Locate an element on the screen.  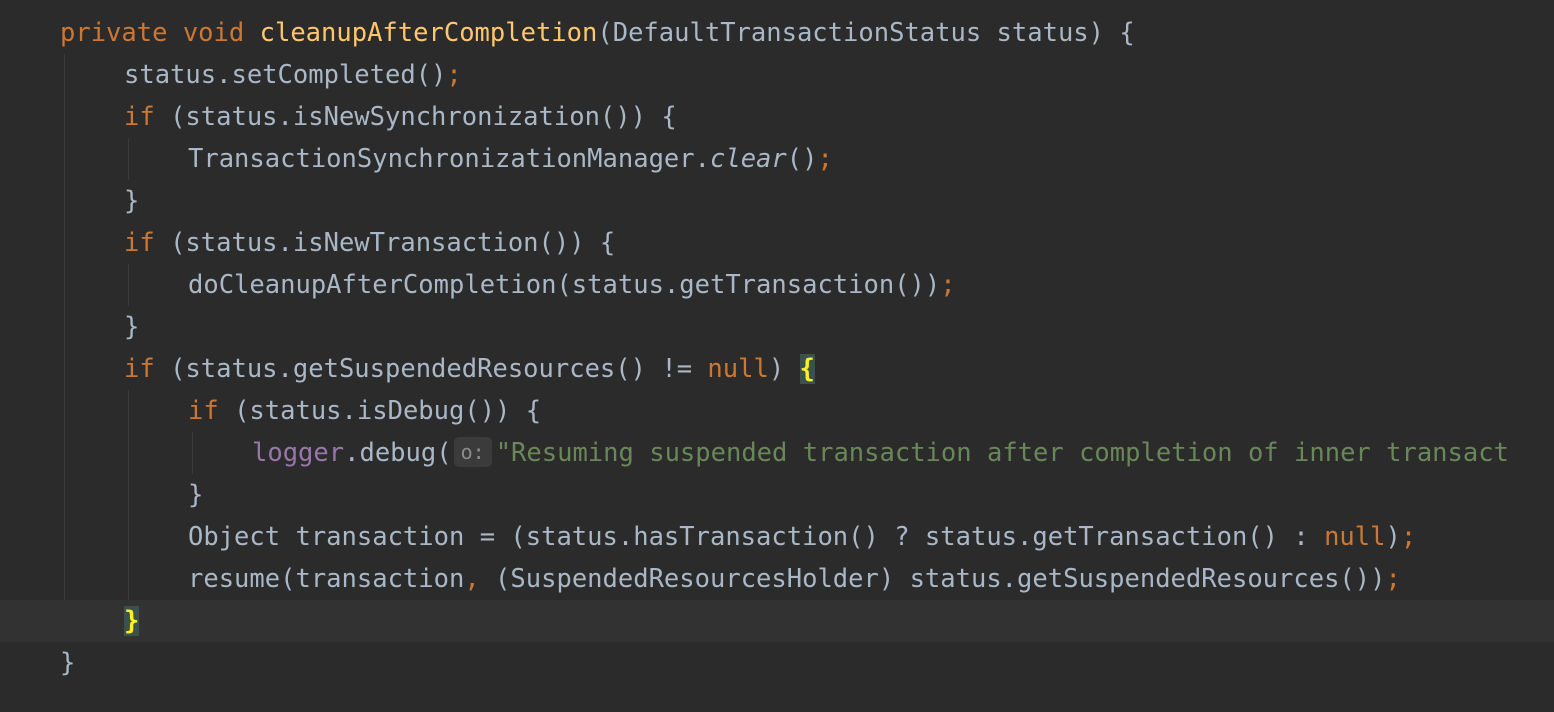
code-text: () is located at coordinates (802, 159).